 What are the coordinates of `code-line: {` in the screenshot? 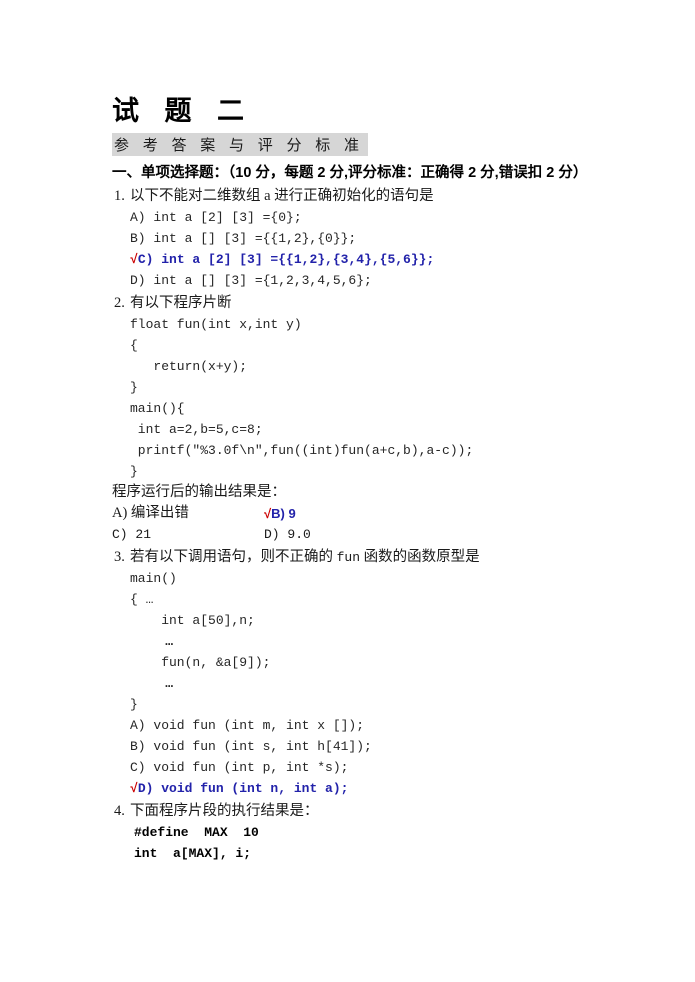 It's located at (134, 345).